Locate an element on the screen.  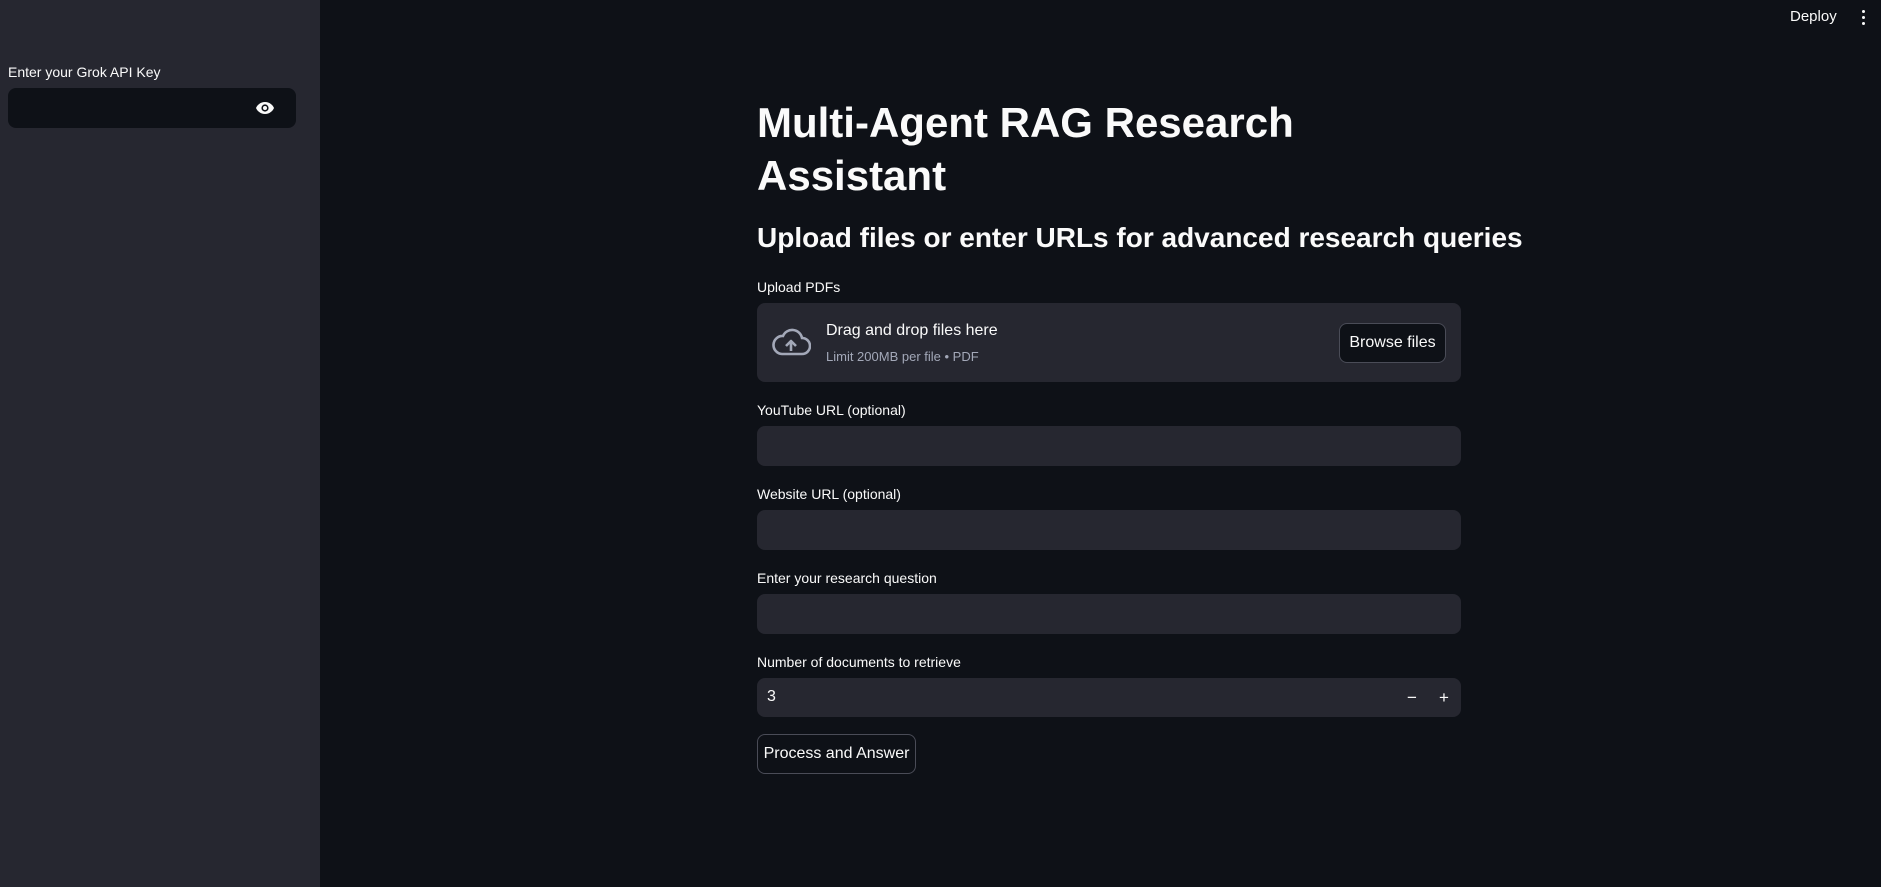
drag-drop-text: Drag and drop files here is located at coordinates (912, 330).